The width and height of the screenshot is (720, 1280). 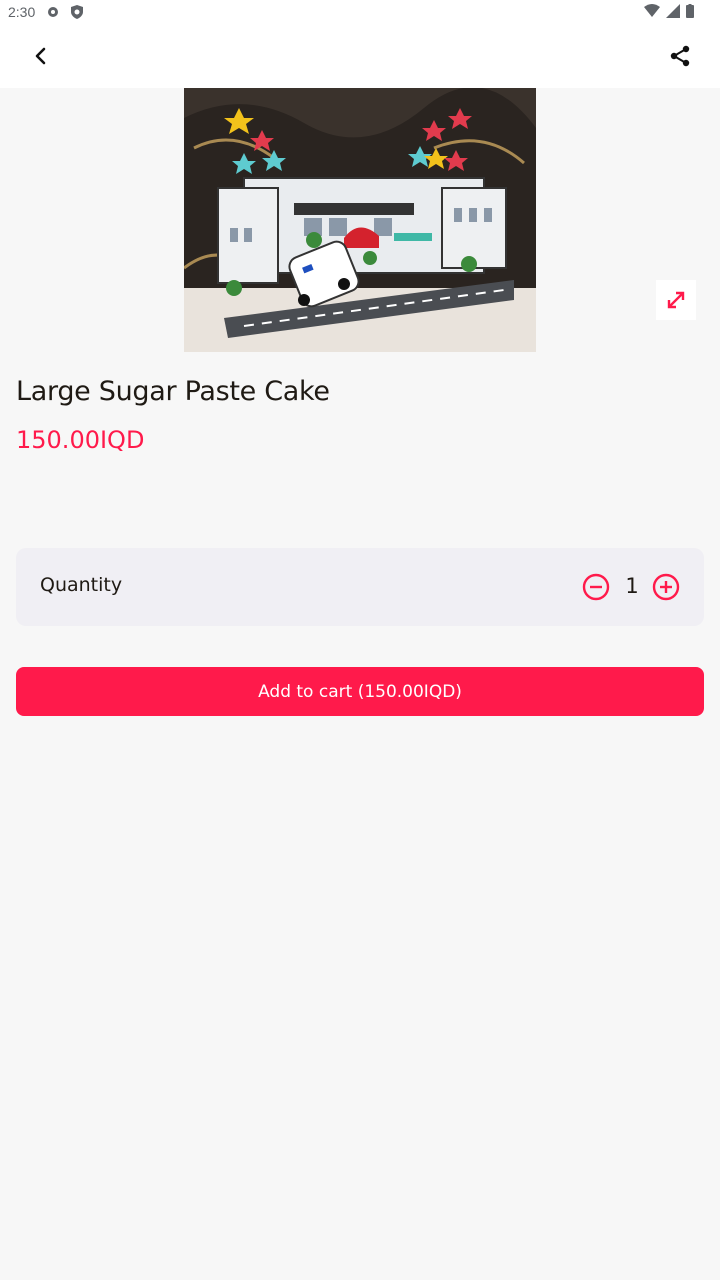 What do you see at coordinates (360, 587) in the screenshot?
I see `quantity-card: Quantity 1` at bounding box center [360, 587].